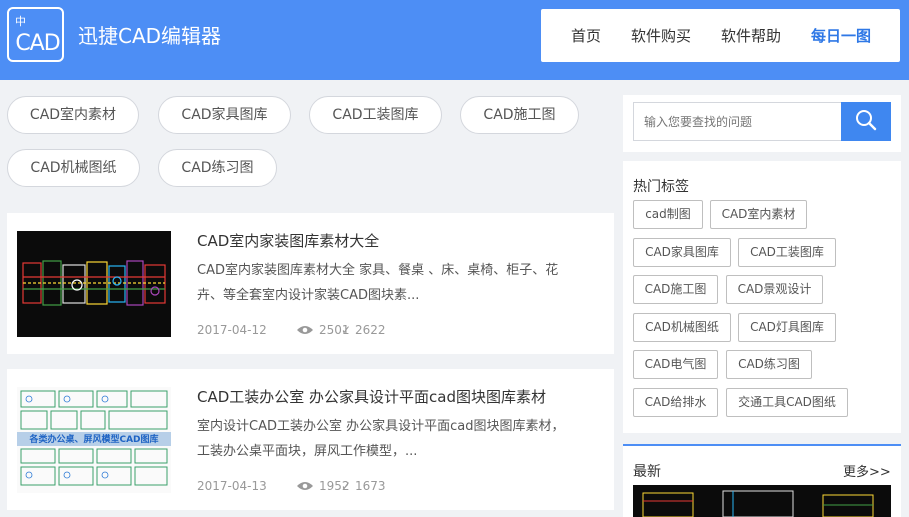 Image resolution: width=909 pixels, height=517 pixels. Describe the element at coordinates (787, 402) in the screenshot. I see `tag-vehicles: 交通工具CAD图纸` at that location.